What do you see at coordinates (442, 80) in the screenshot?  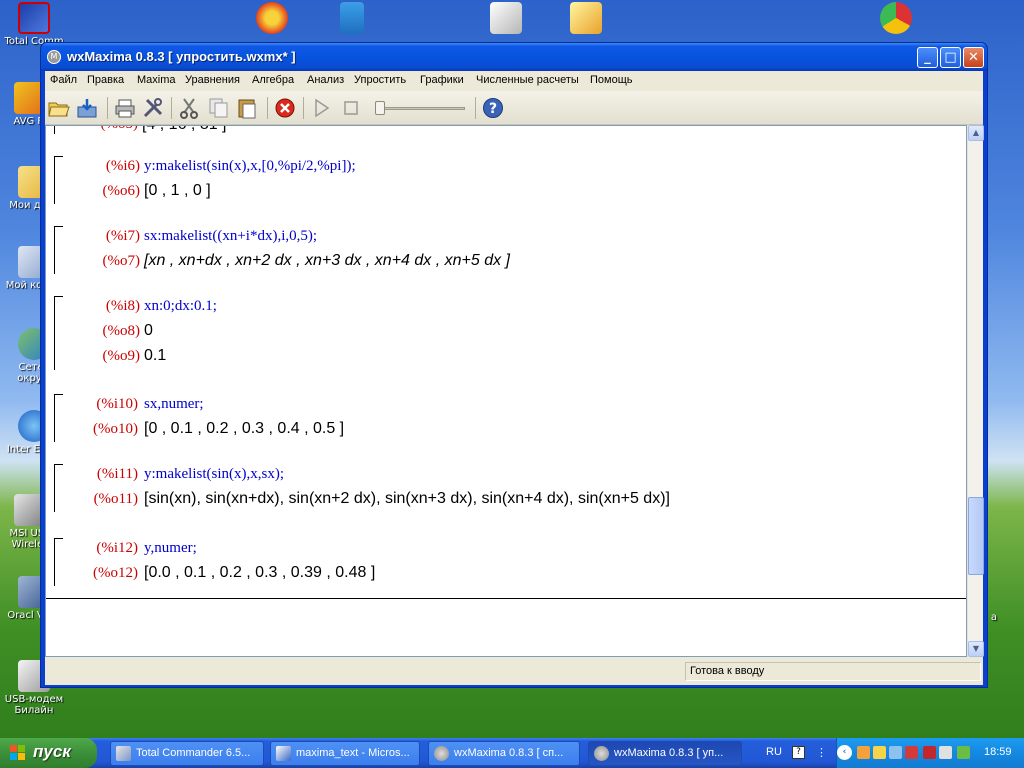 I see `menu-plotting: Графики` at bounding box center [442, 80].